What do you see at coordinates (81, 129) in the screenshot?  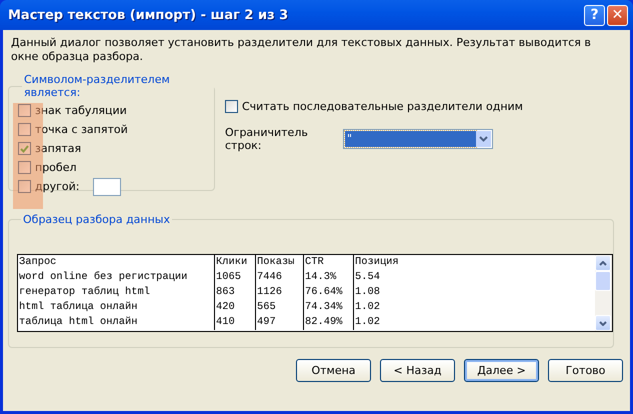 I see `checkbox-label: точка с запятой` at bounding box center [81, 129].